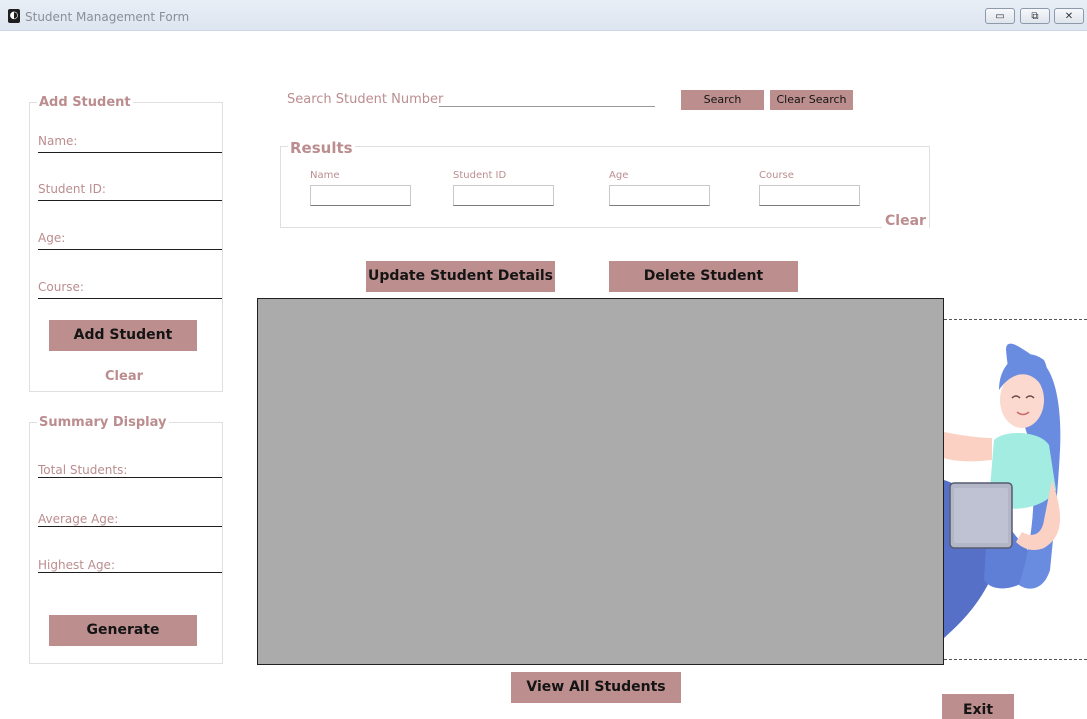 Image resolution: width=1087 pixels, height=719 pixels. I want to click on generate-button: Generate, so click(123, 630).